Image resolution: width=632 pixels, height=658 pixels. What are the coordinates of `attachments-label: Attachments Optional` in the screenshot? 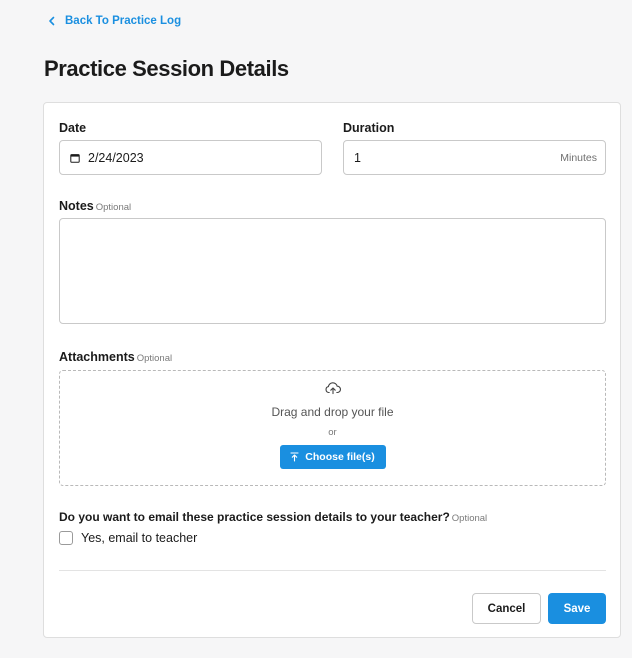 It's located at (116, 357).